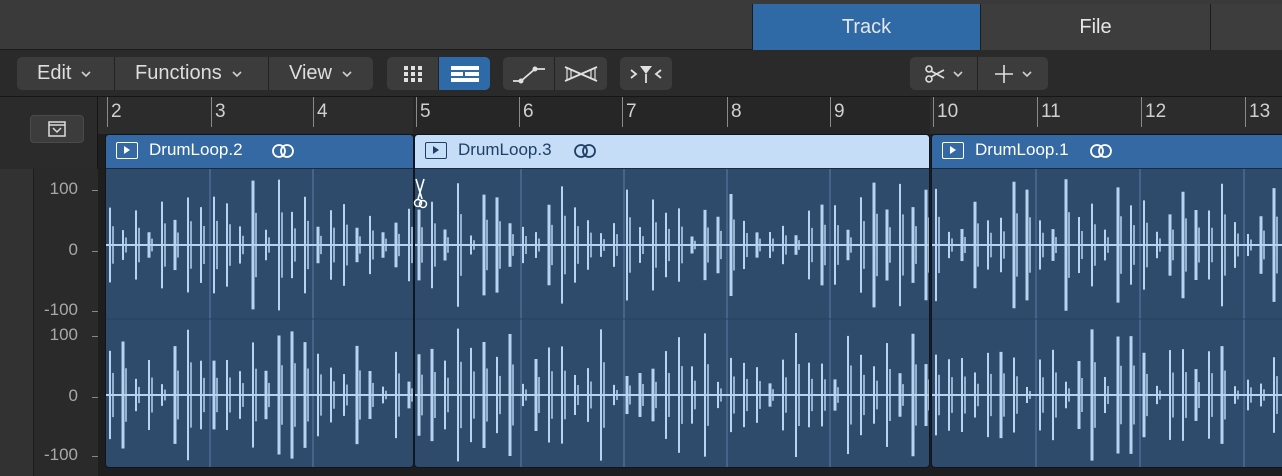 The height and width of the screenshot is (476, 1282). What do you see at coordinates (17, 322) in the screenshot?
I see `track-strip` at bounding box center [17, 322].